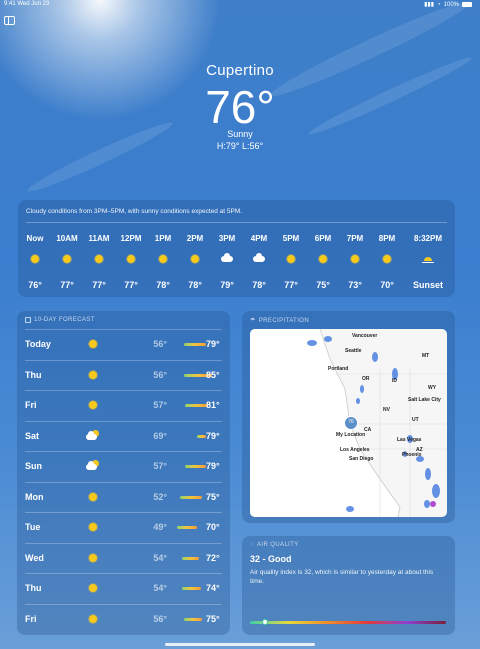 The image size is (480, 649). I want to click on hour-time: Now, so click(35, 238).